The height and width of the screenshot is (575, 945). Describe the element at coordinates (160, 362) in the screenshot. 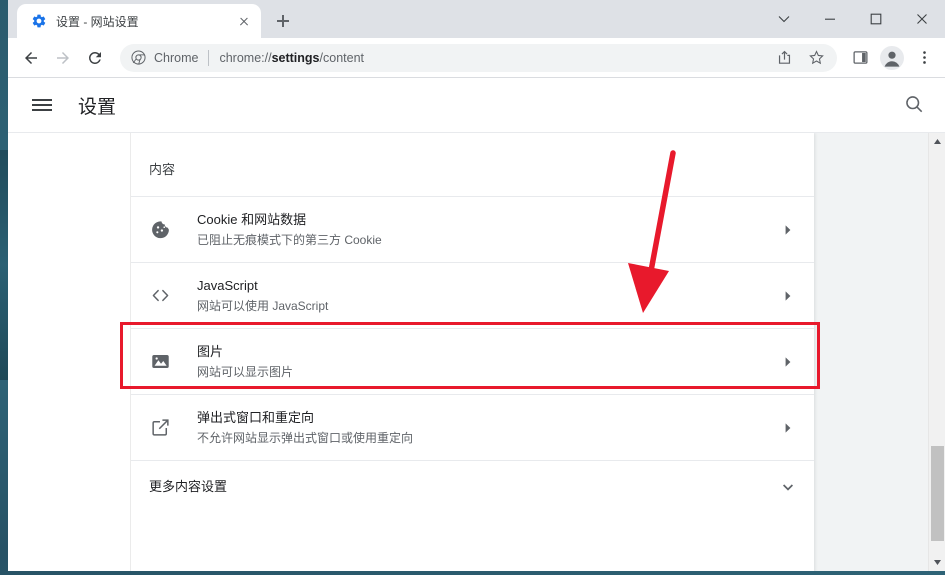

I see `image-icon` at that location.